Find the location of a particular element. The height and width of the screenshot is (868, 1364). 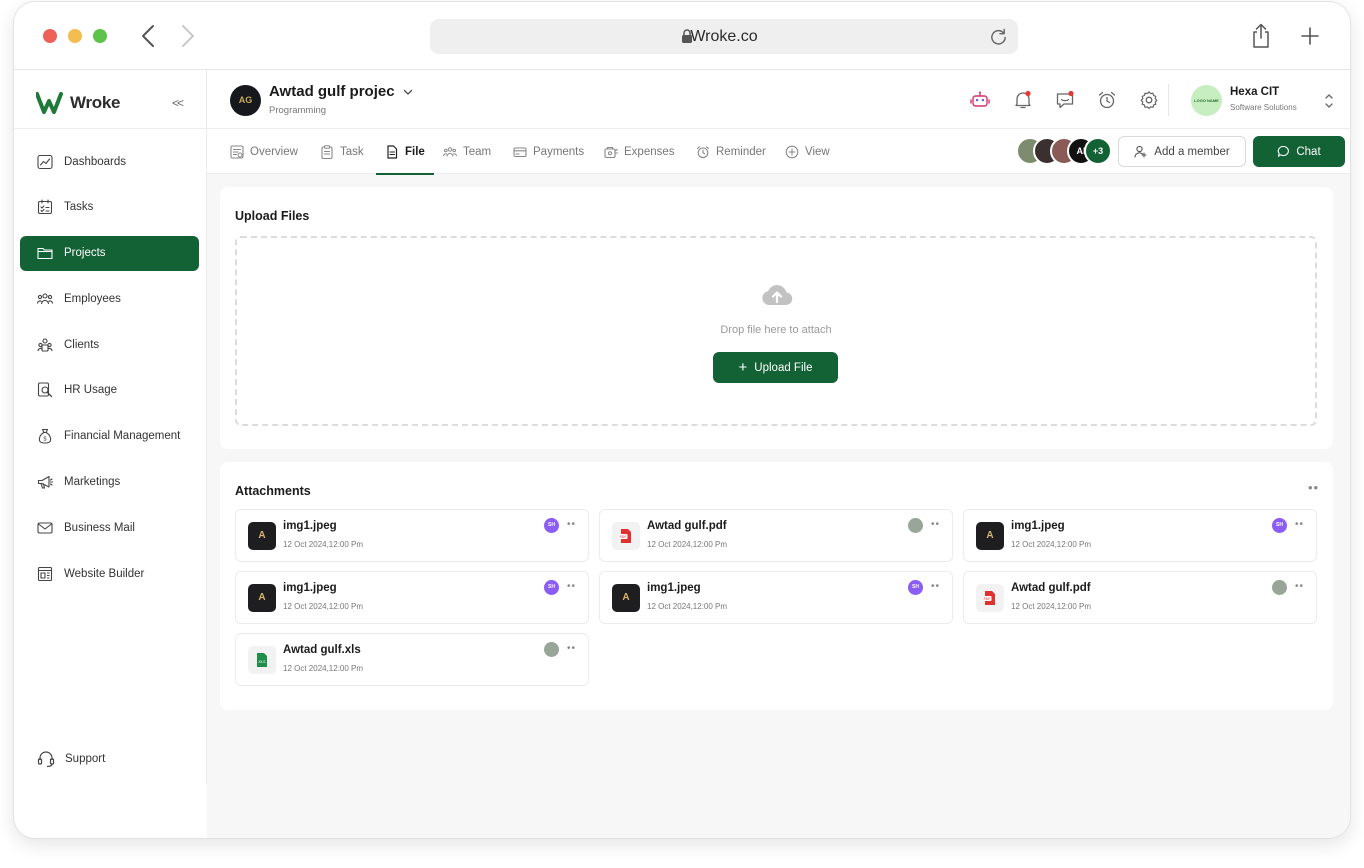

add-member-label: Add a member is located at coordinates (1192, 151).